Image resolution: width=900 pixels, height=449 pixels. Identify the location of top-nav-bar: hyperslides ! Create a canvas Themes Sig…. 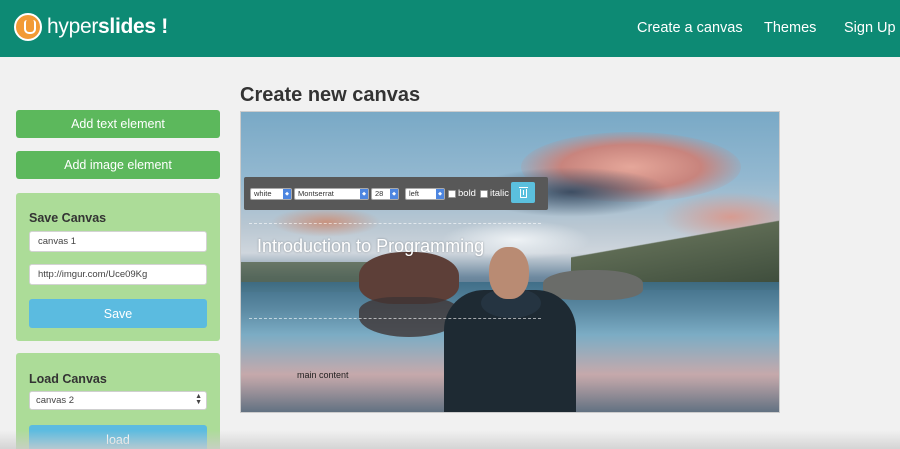
(450, 28).